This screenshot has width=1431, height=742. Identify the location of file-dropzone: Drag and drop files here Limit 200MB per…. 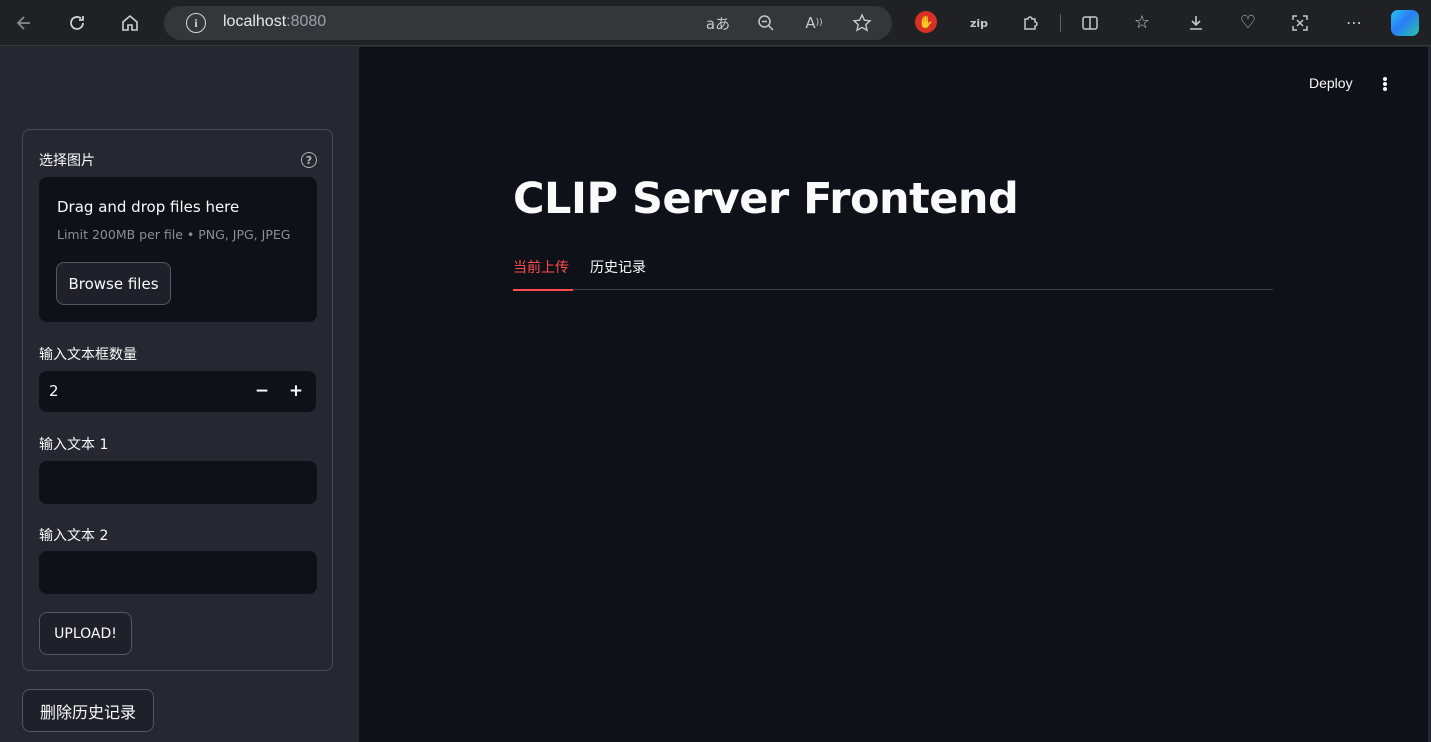
(178, 249).